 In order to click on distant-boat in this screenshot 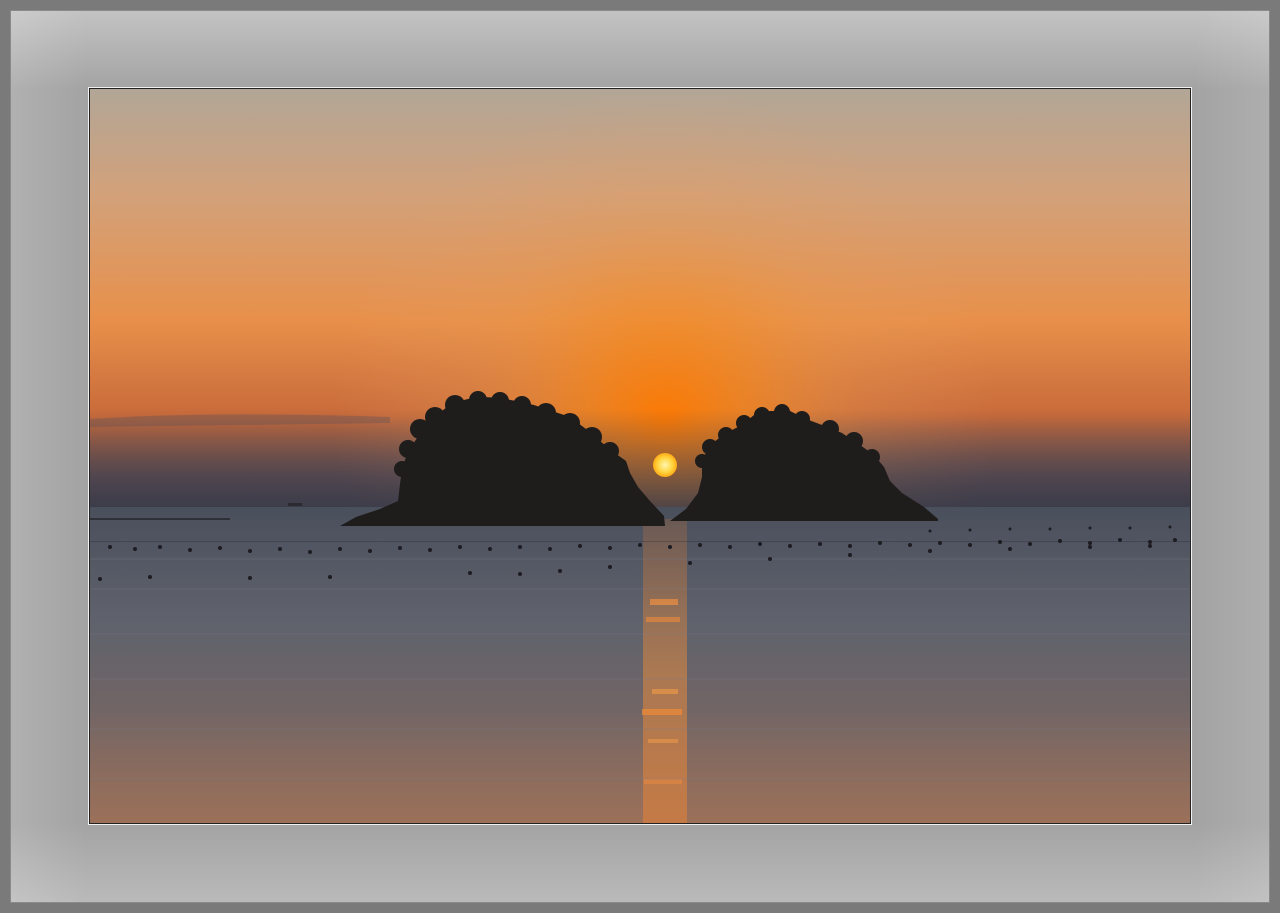, I will do `click(295, 504)`.